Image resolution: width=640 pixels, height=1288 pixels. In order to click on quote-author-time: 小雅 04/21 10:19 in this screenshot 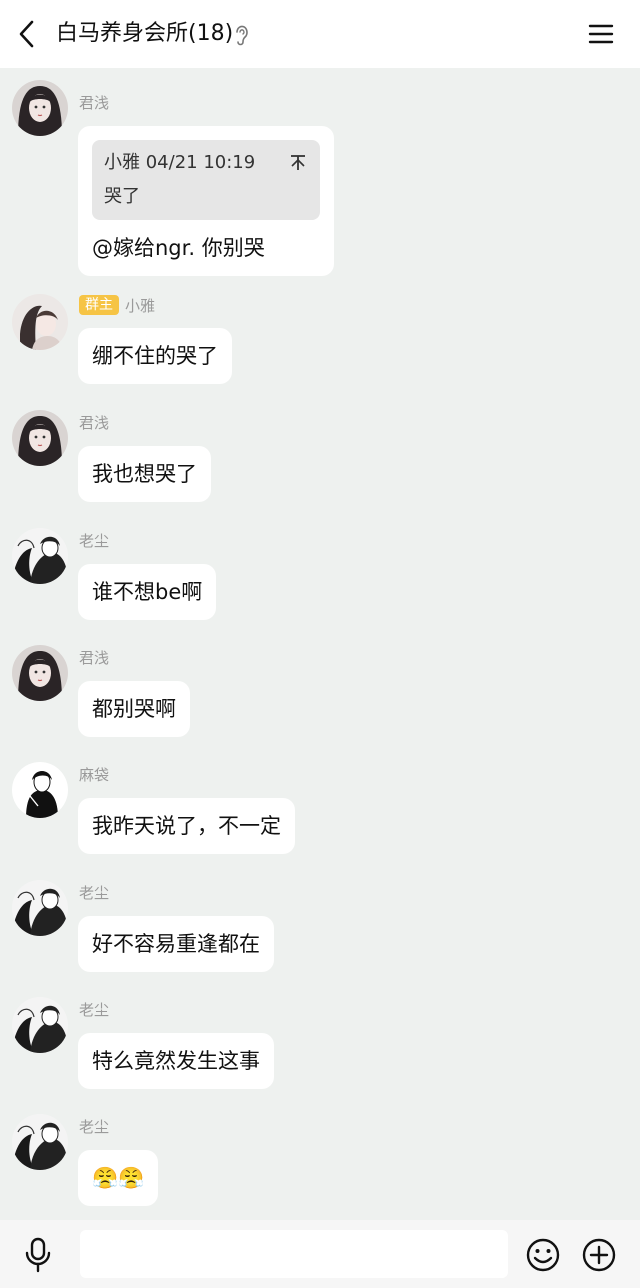, I will do `click(180, 162)`.